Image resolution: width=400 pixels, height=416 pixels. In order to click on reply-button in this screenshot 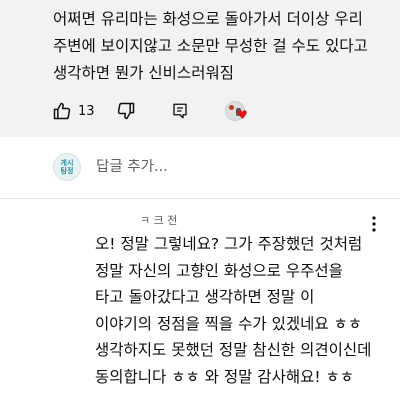, I will do `click(180, 111)`.